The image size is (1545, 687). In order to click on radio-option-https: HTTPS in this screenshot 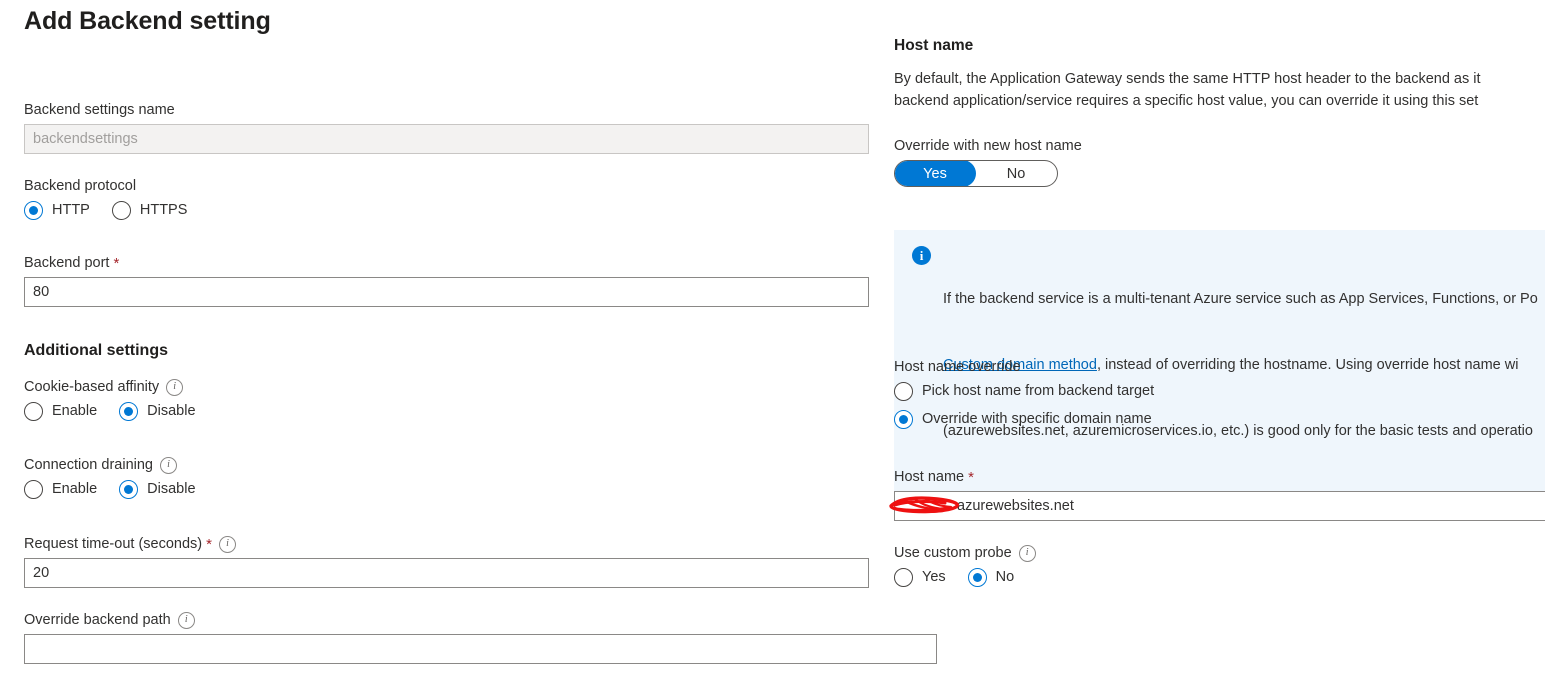, I will do `click(149, 210)`.